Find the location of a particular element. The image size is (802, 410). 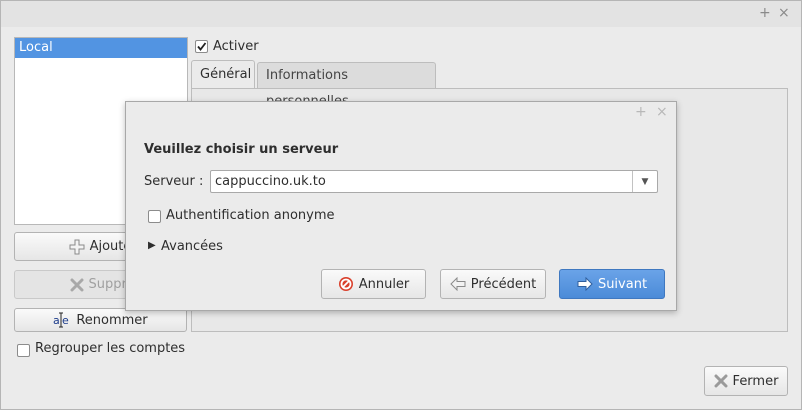

close-button-label: Fermer is located at coordinates (755, 381).